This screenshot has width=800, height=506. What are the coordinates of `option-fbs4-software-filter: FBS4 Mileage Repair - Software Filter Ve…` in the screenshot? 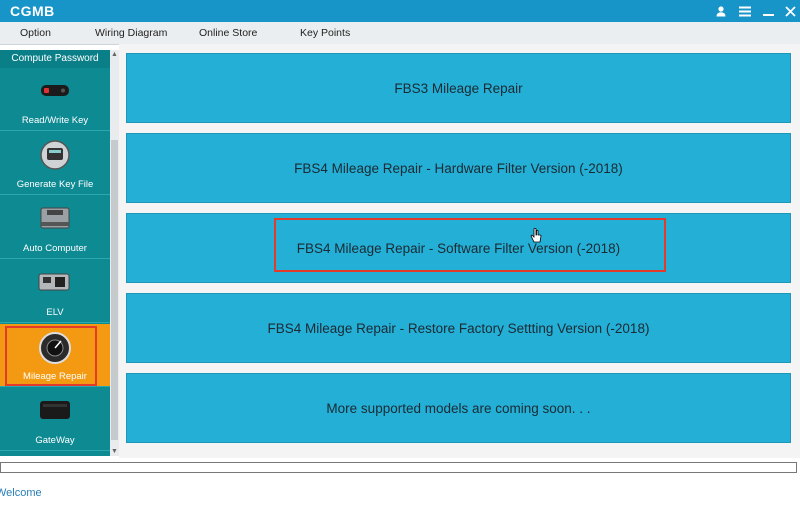 It's located at (458, 248).